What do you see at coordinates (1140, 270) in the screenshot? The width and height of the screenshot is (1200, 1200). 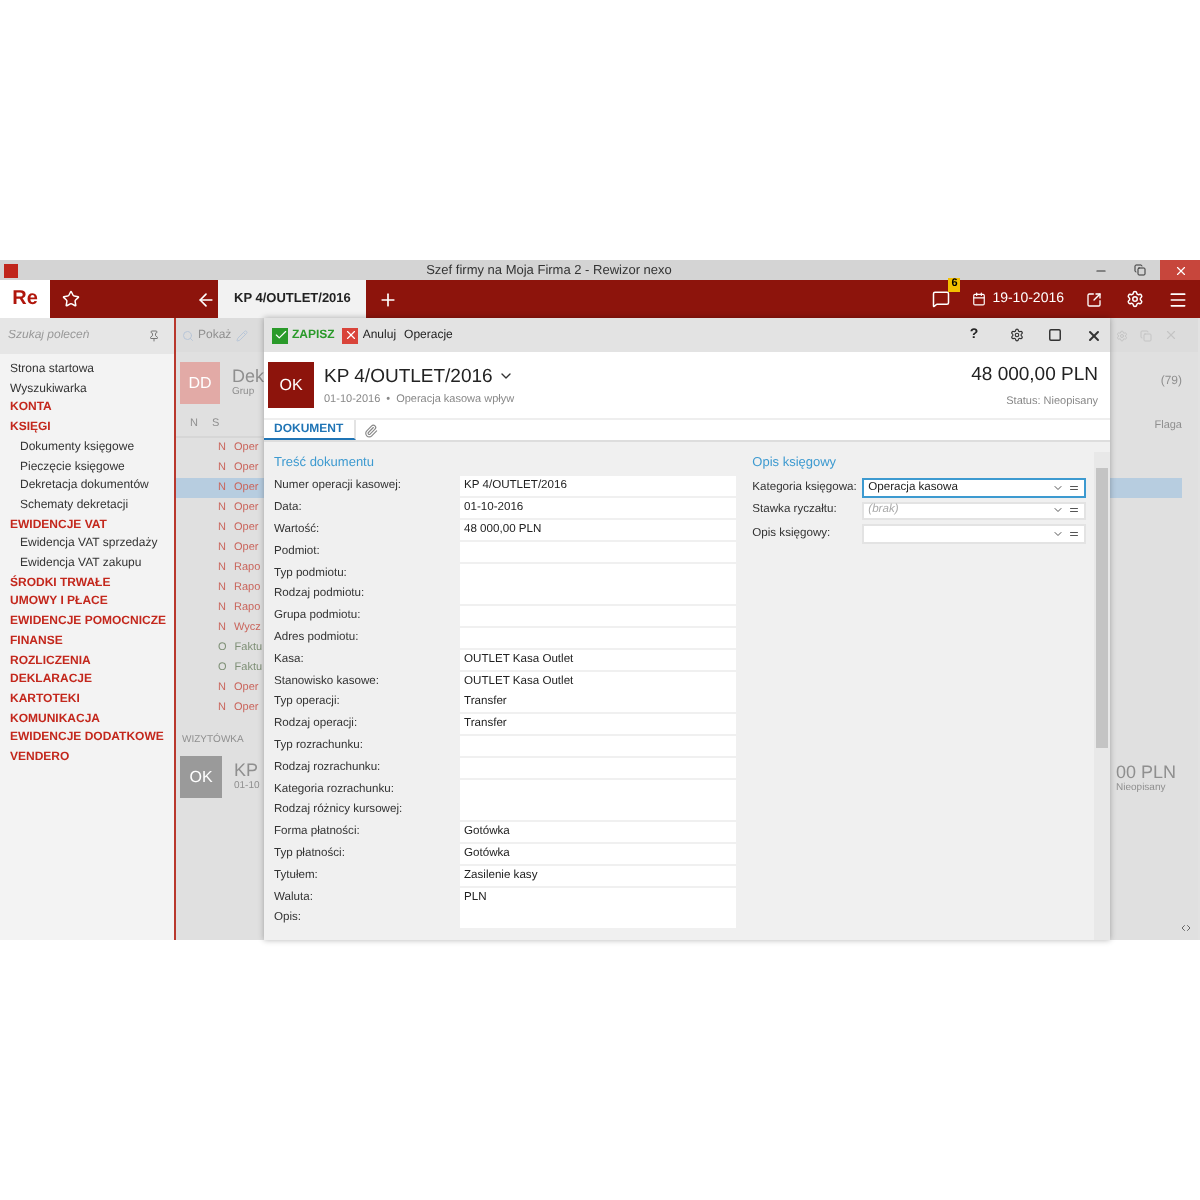 I see `restore-icon` at bounding box center [1140, 270].